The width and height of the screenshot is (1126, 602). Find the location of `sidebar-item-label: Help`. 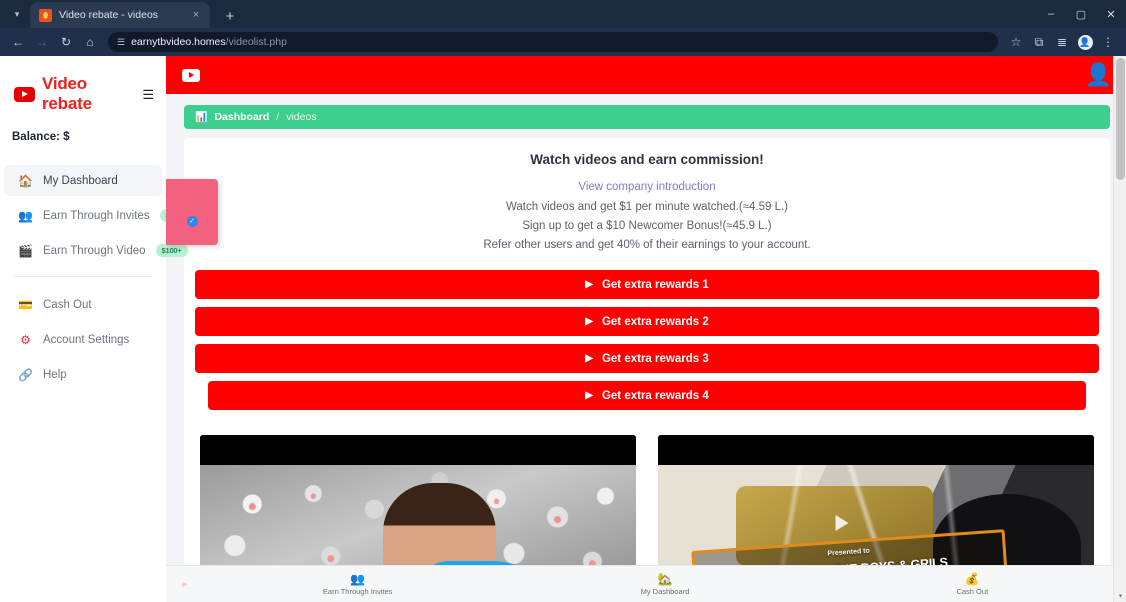

sidebar-item-label: Help is located at coordinates (55, 374).